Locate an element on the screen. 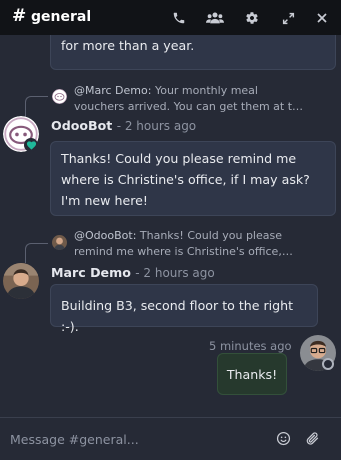  message-composer is located at coordinates (170, 438).